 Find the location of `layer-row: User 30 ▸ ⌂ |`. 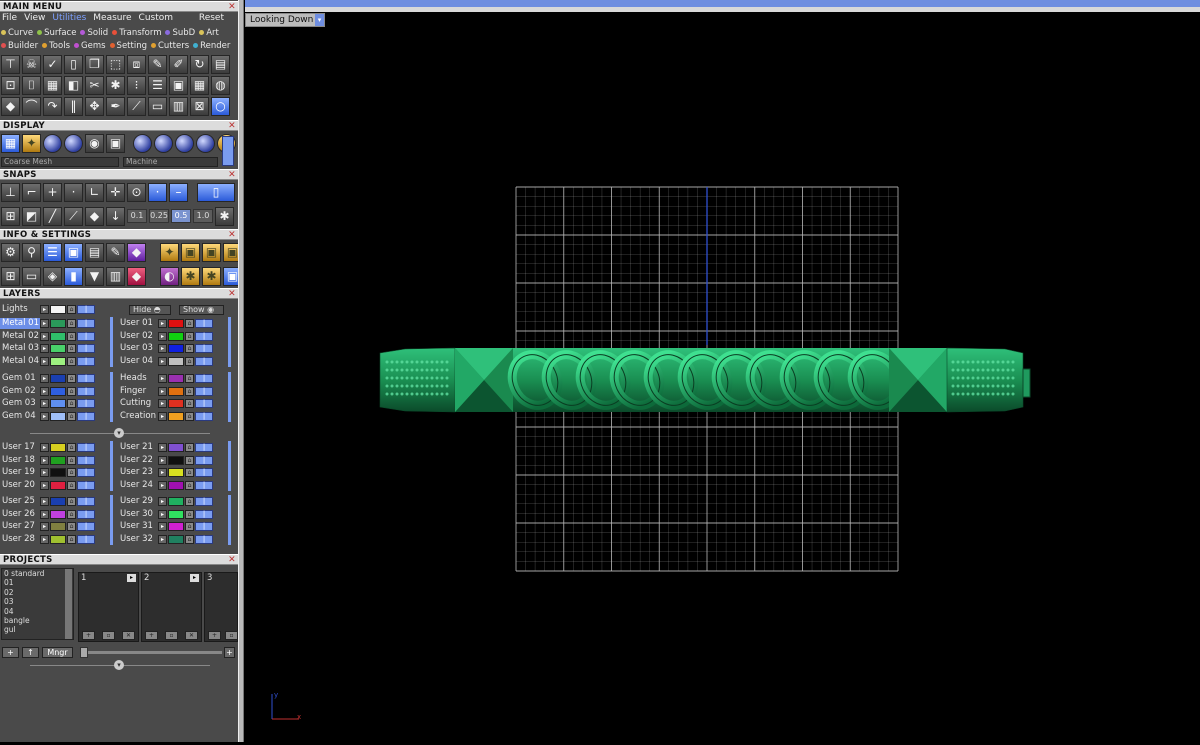

layer-row: User 30 ▸ ⌂ | is located at coordinates (165, 514).